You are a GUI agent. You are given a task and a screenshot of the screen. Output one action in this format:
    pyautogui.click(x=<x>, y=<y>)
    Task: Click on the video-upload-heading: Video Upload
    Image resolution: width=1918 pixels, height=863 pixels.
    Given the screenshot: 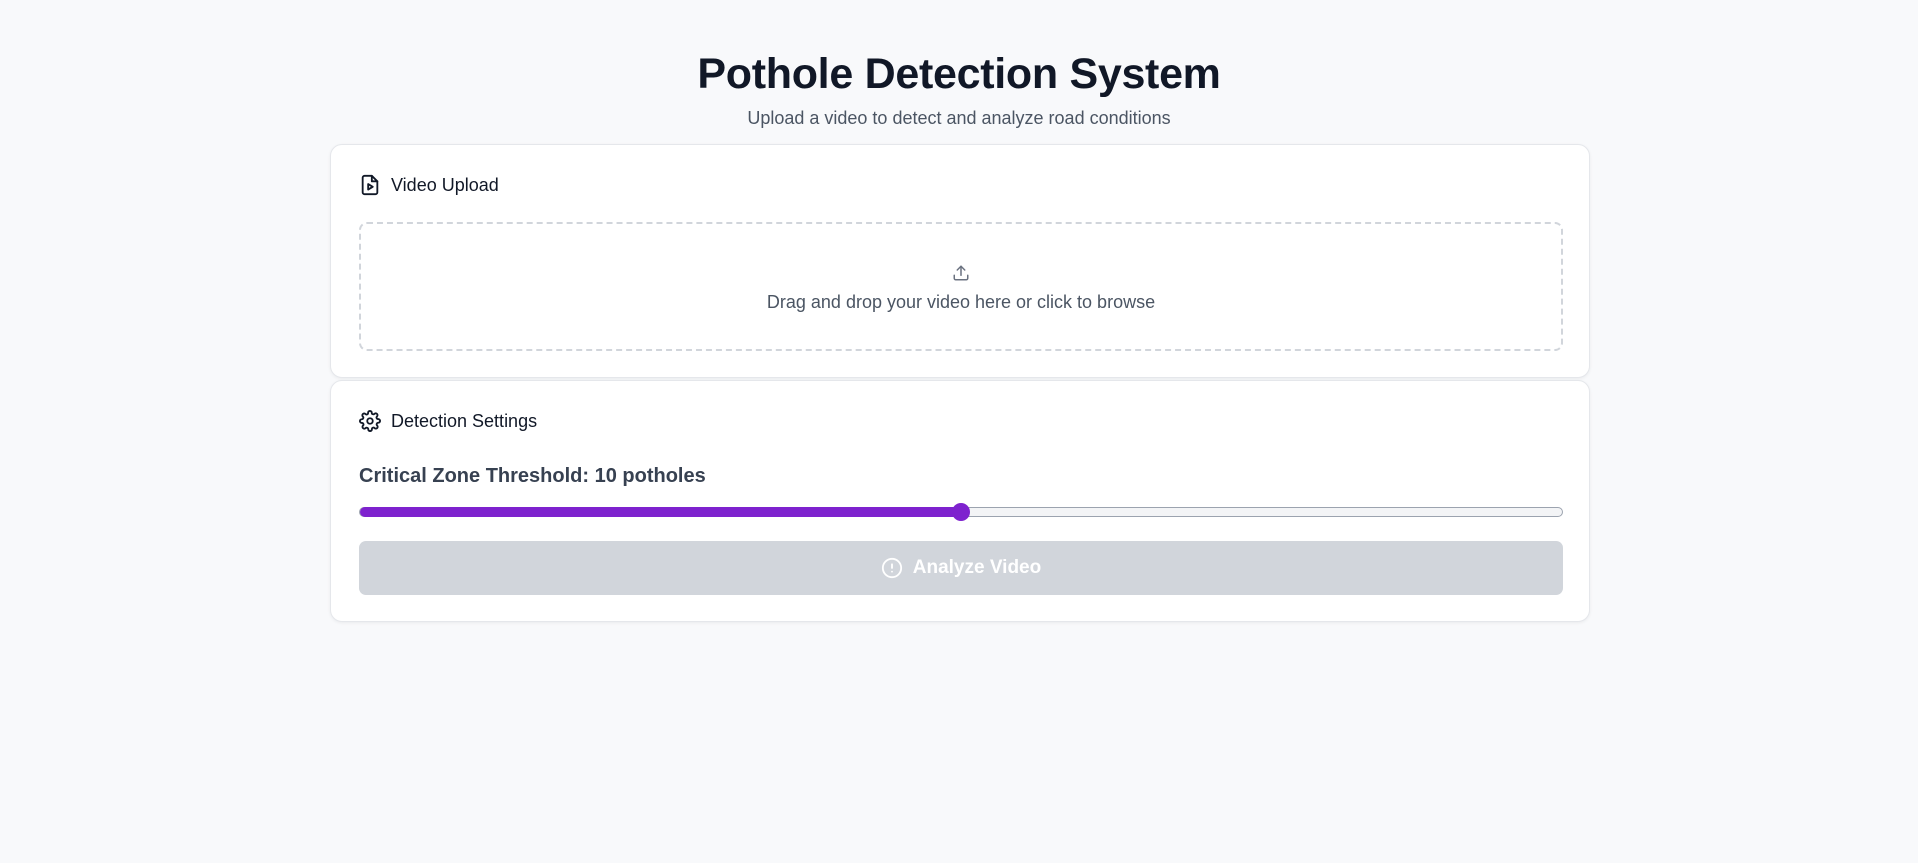 What is the action you would take?
    pyautogui.click(x=429, y=185)
    